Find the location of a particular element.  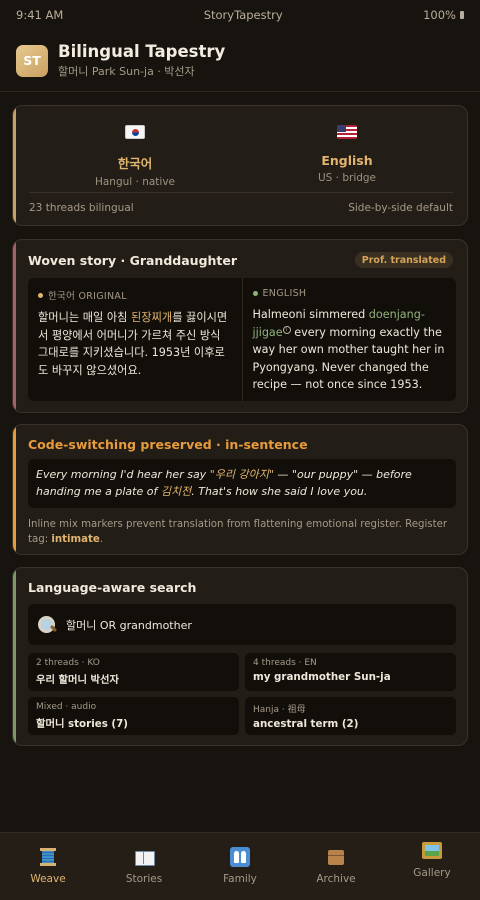

battery-icon is located at coordinates (461, 15).